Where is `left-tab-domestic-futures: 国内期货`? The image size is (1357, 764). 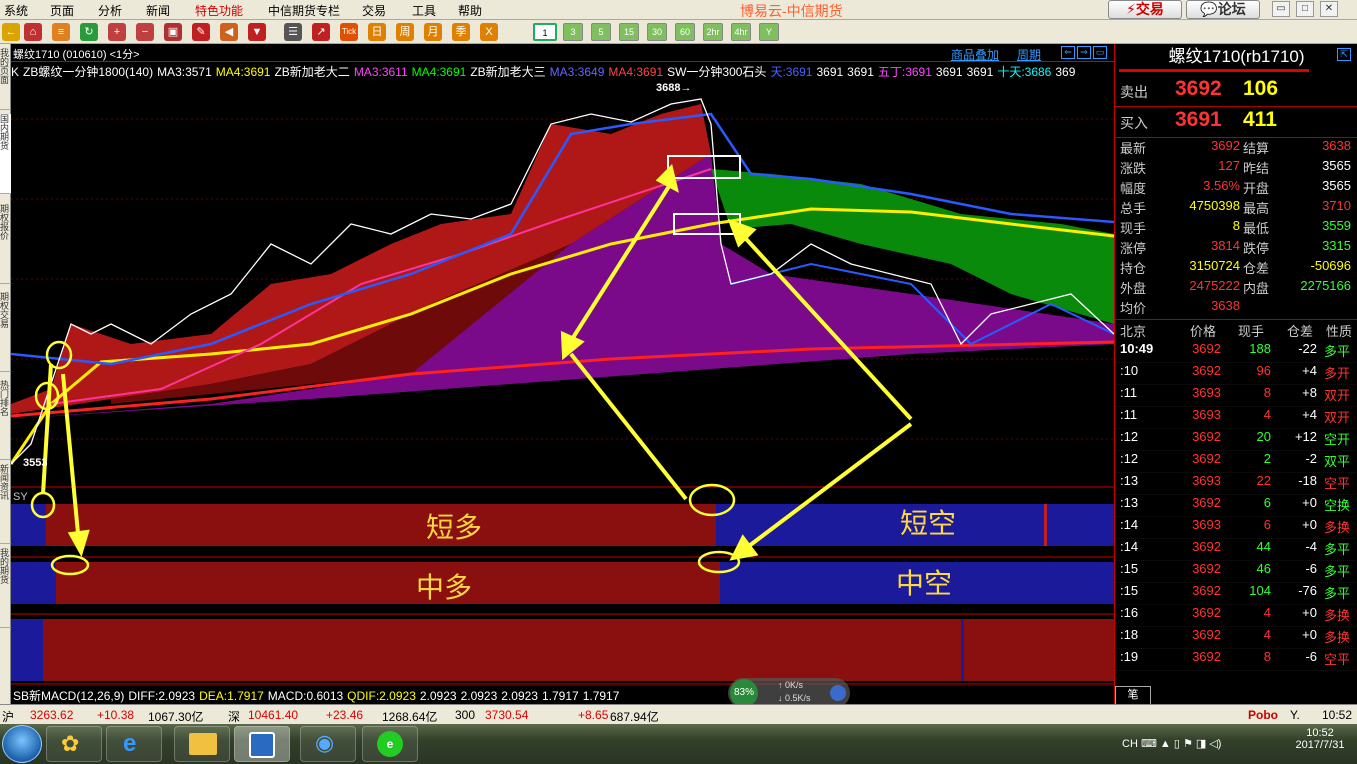
left-tab-domestic-futures: 国内期货 is located at coordinates (5, 154).